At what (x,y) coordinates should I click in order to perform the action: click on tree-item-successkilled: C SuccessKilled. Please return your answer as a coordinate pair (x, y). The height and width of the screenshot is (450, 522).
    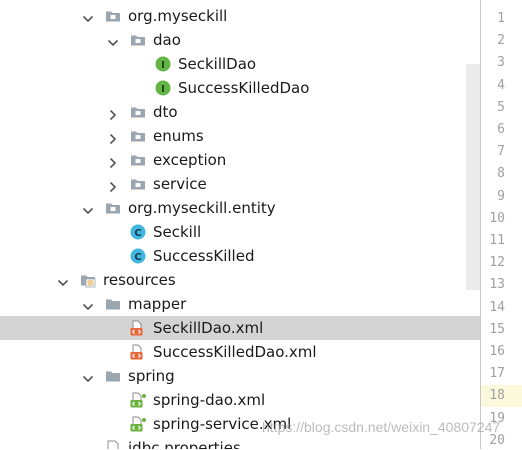
    Looking at the image, I should click on (240, 256).